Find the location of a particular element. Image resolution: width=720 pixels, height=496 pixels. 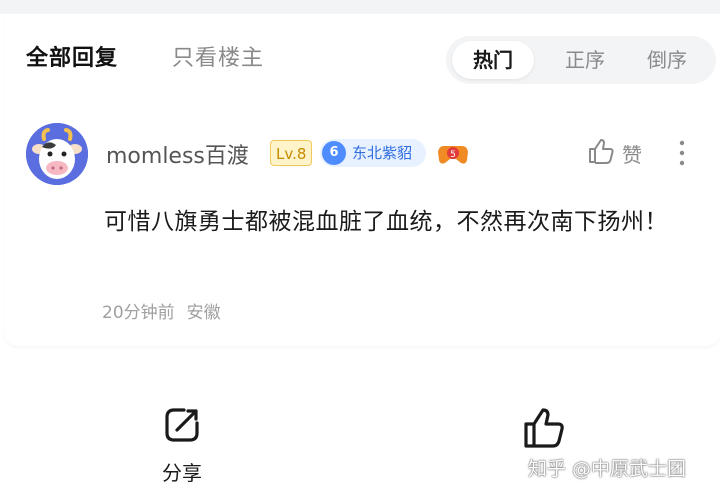

club-badge: 6 东北紫貂 is located at coordinates (373, 153).